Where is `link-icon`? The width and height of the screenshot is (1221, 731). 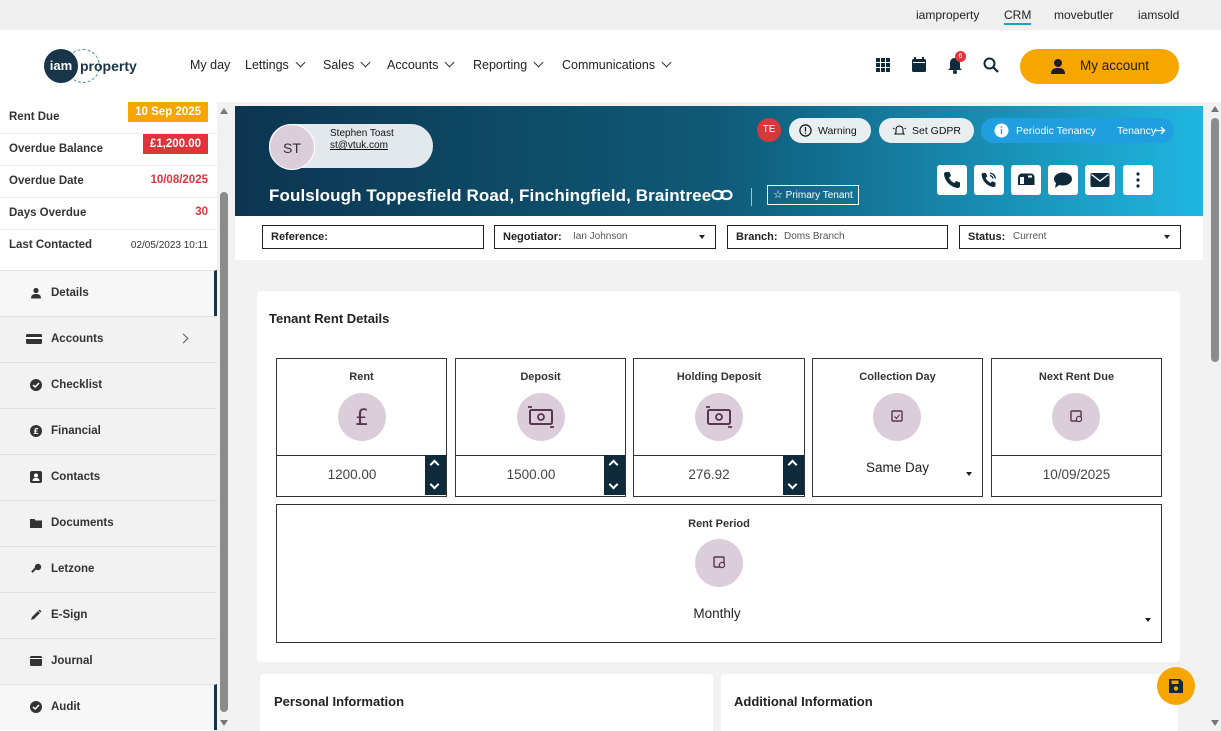
link-icon is located at coordinates (722, 195).